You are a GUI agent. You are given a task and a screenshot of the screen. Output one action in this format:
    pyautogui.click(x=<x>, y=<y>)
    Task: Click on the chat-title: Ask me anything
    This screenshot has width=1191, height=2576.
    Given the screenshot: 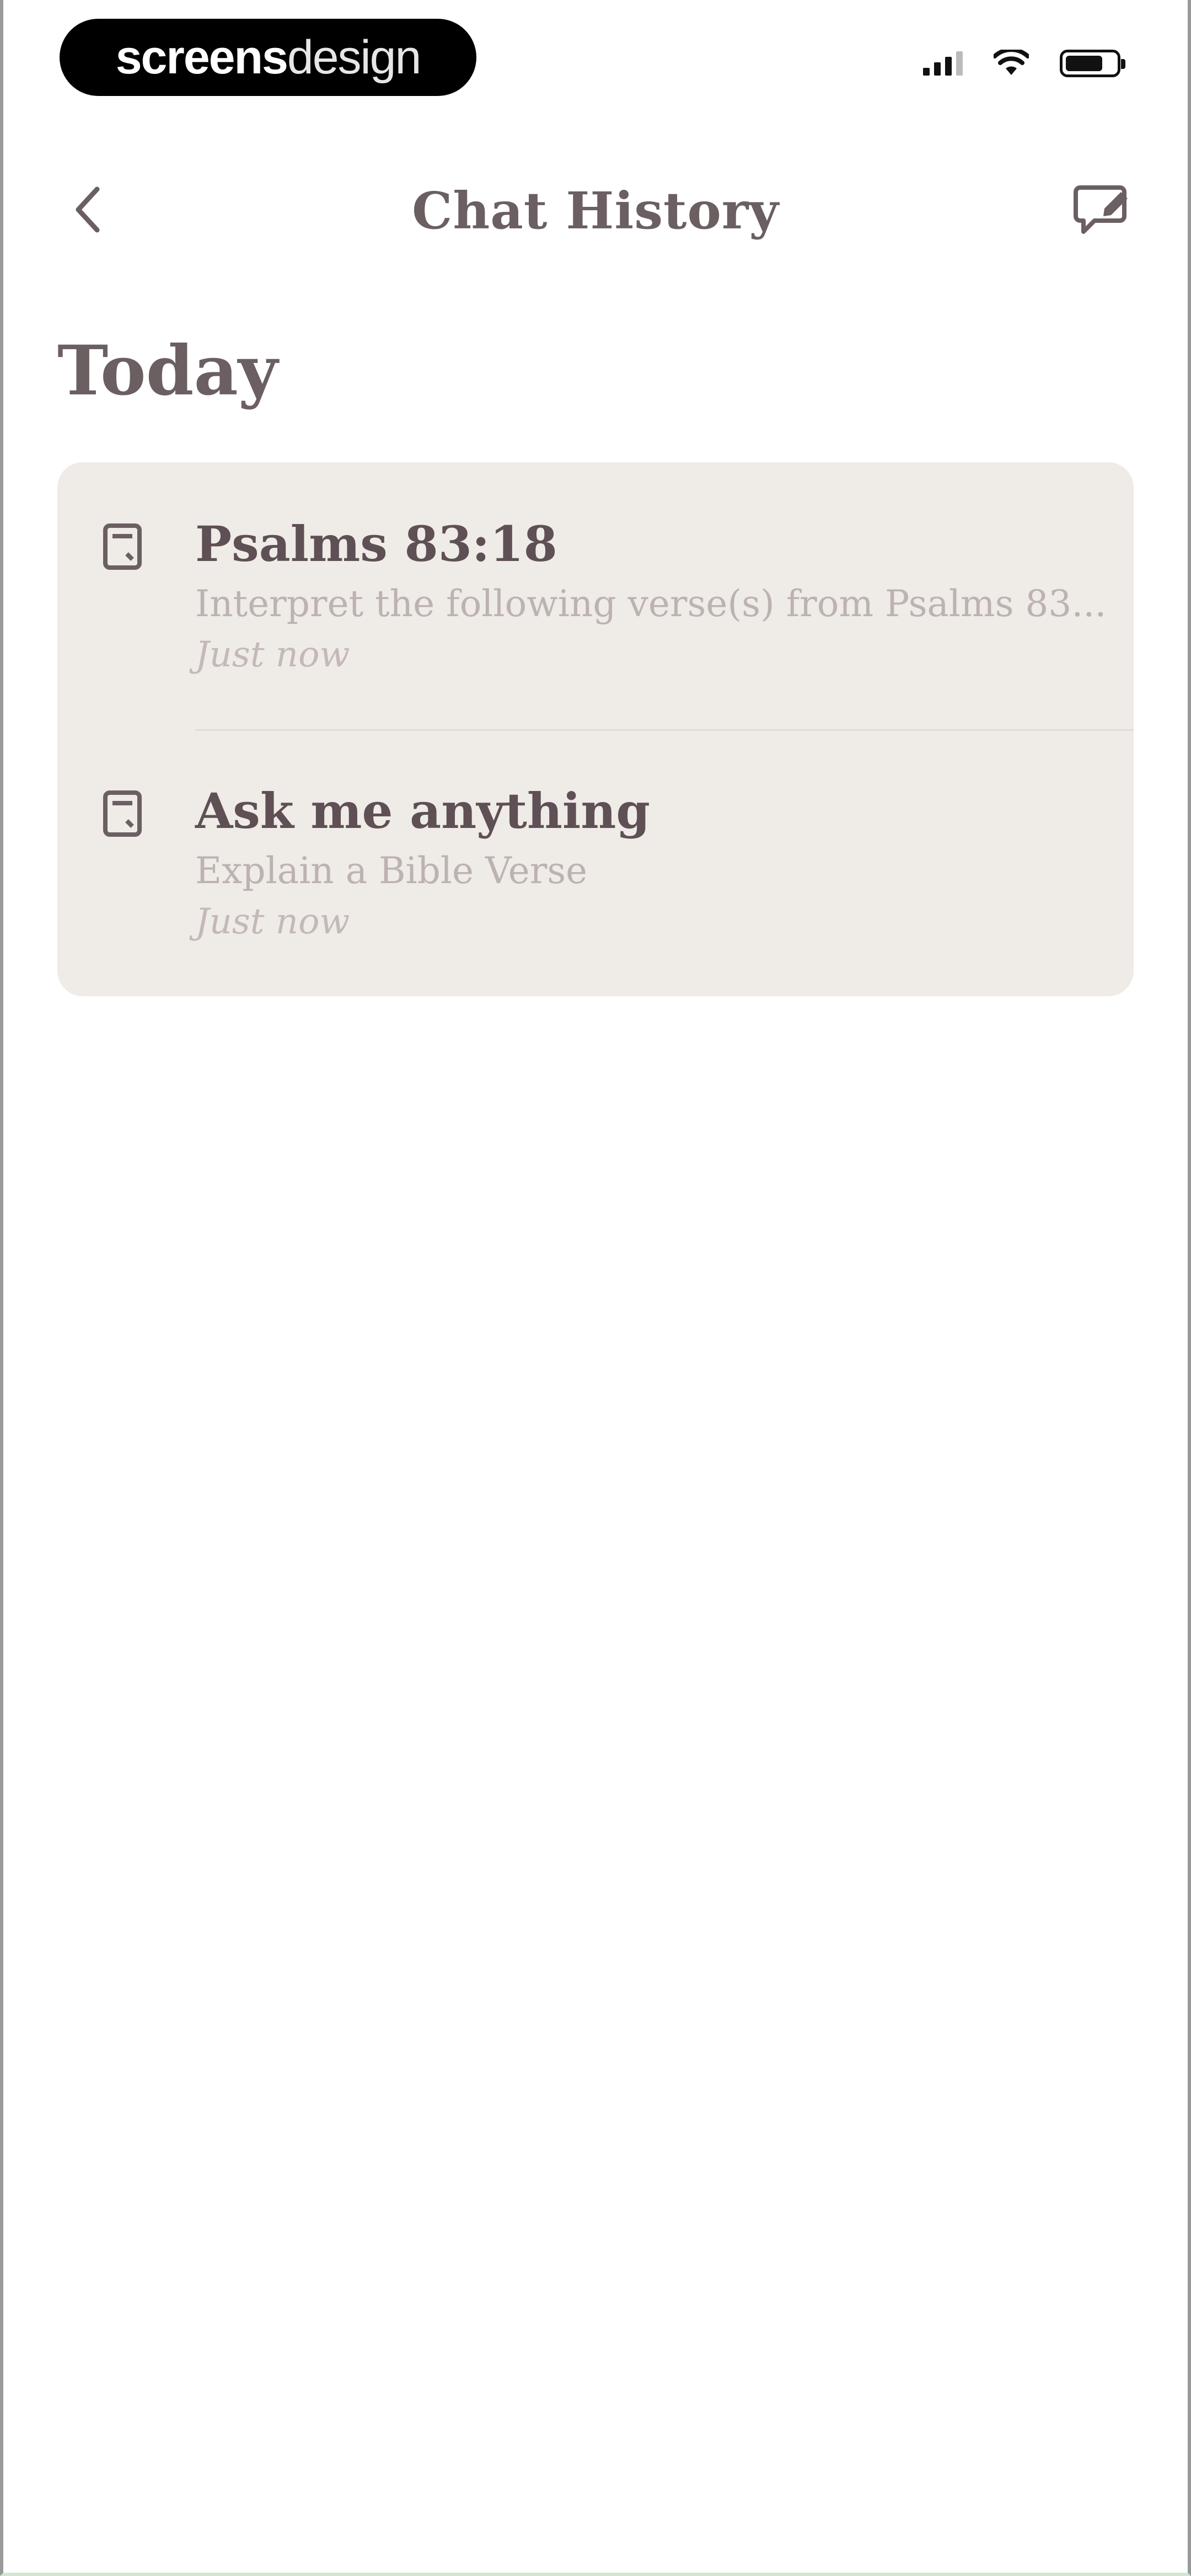 What is the action you would take?
    pyautogui.click(x=422, y=811)
    